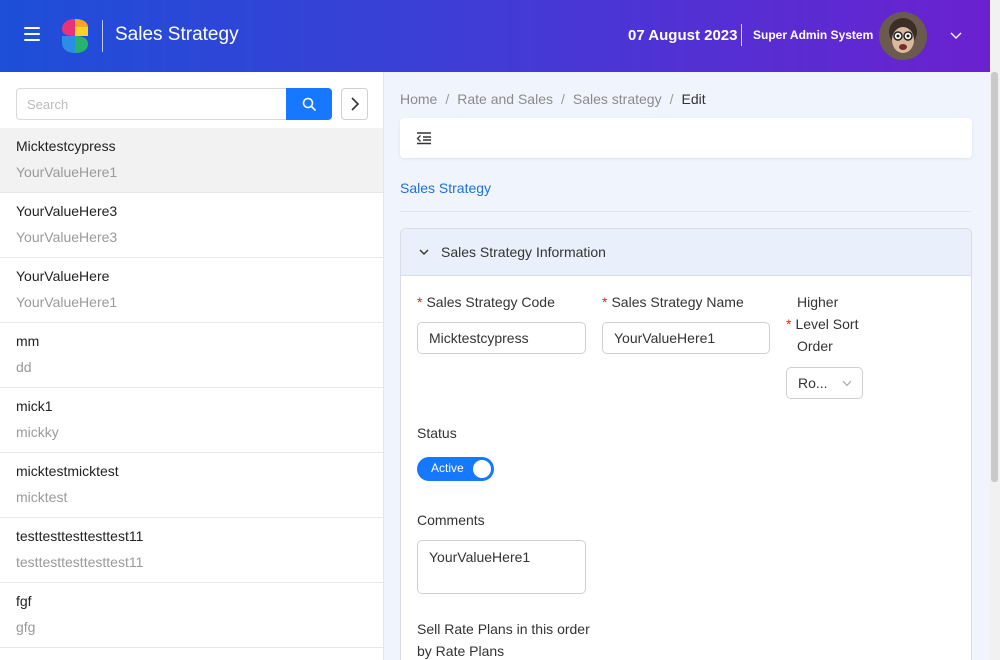 This screenshot has height=660, width=1000. Describe the element at coordinates (503, 629) in the screenshot. I see `sell-label-line1: Sell Rate Plans in this order` at that location.